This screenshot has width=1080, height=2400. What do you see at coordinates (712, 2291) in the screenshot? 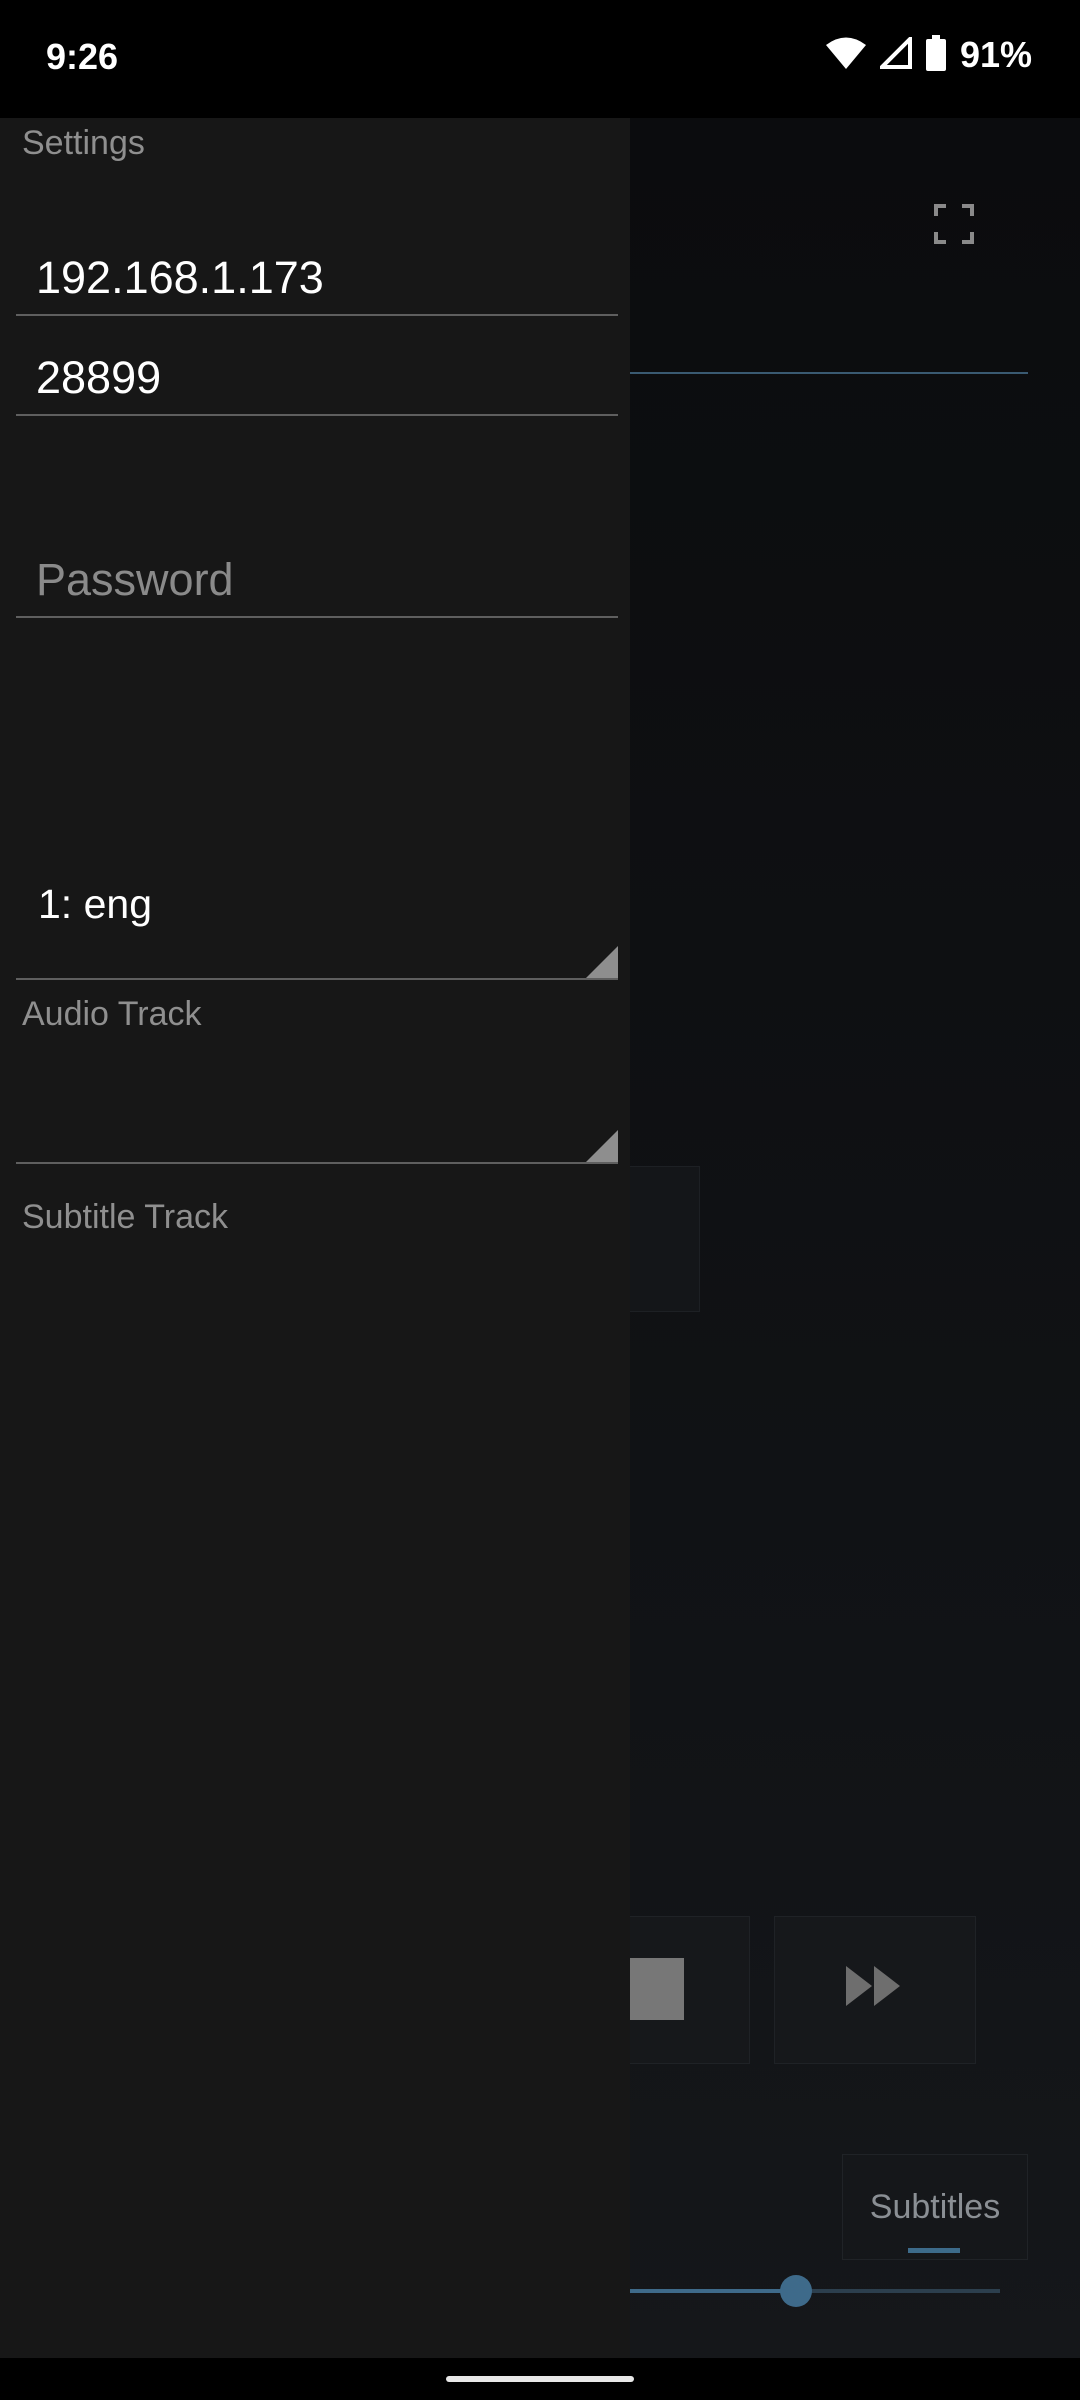
I see `seek-progress` at bounding box center [712, 2291].